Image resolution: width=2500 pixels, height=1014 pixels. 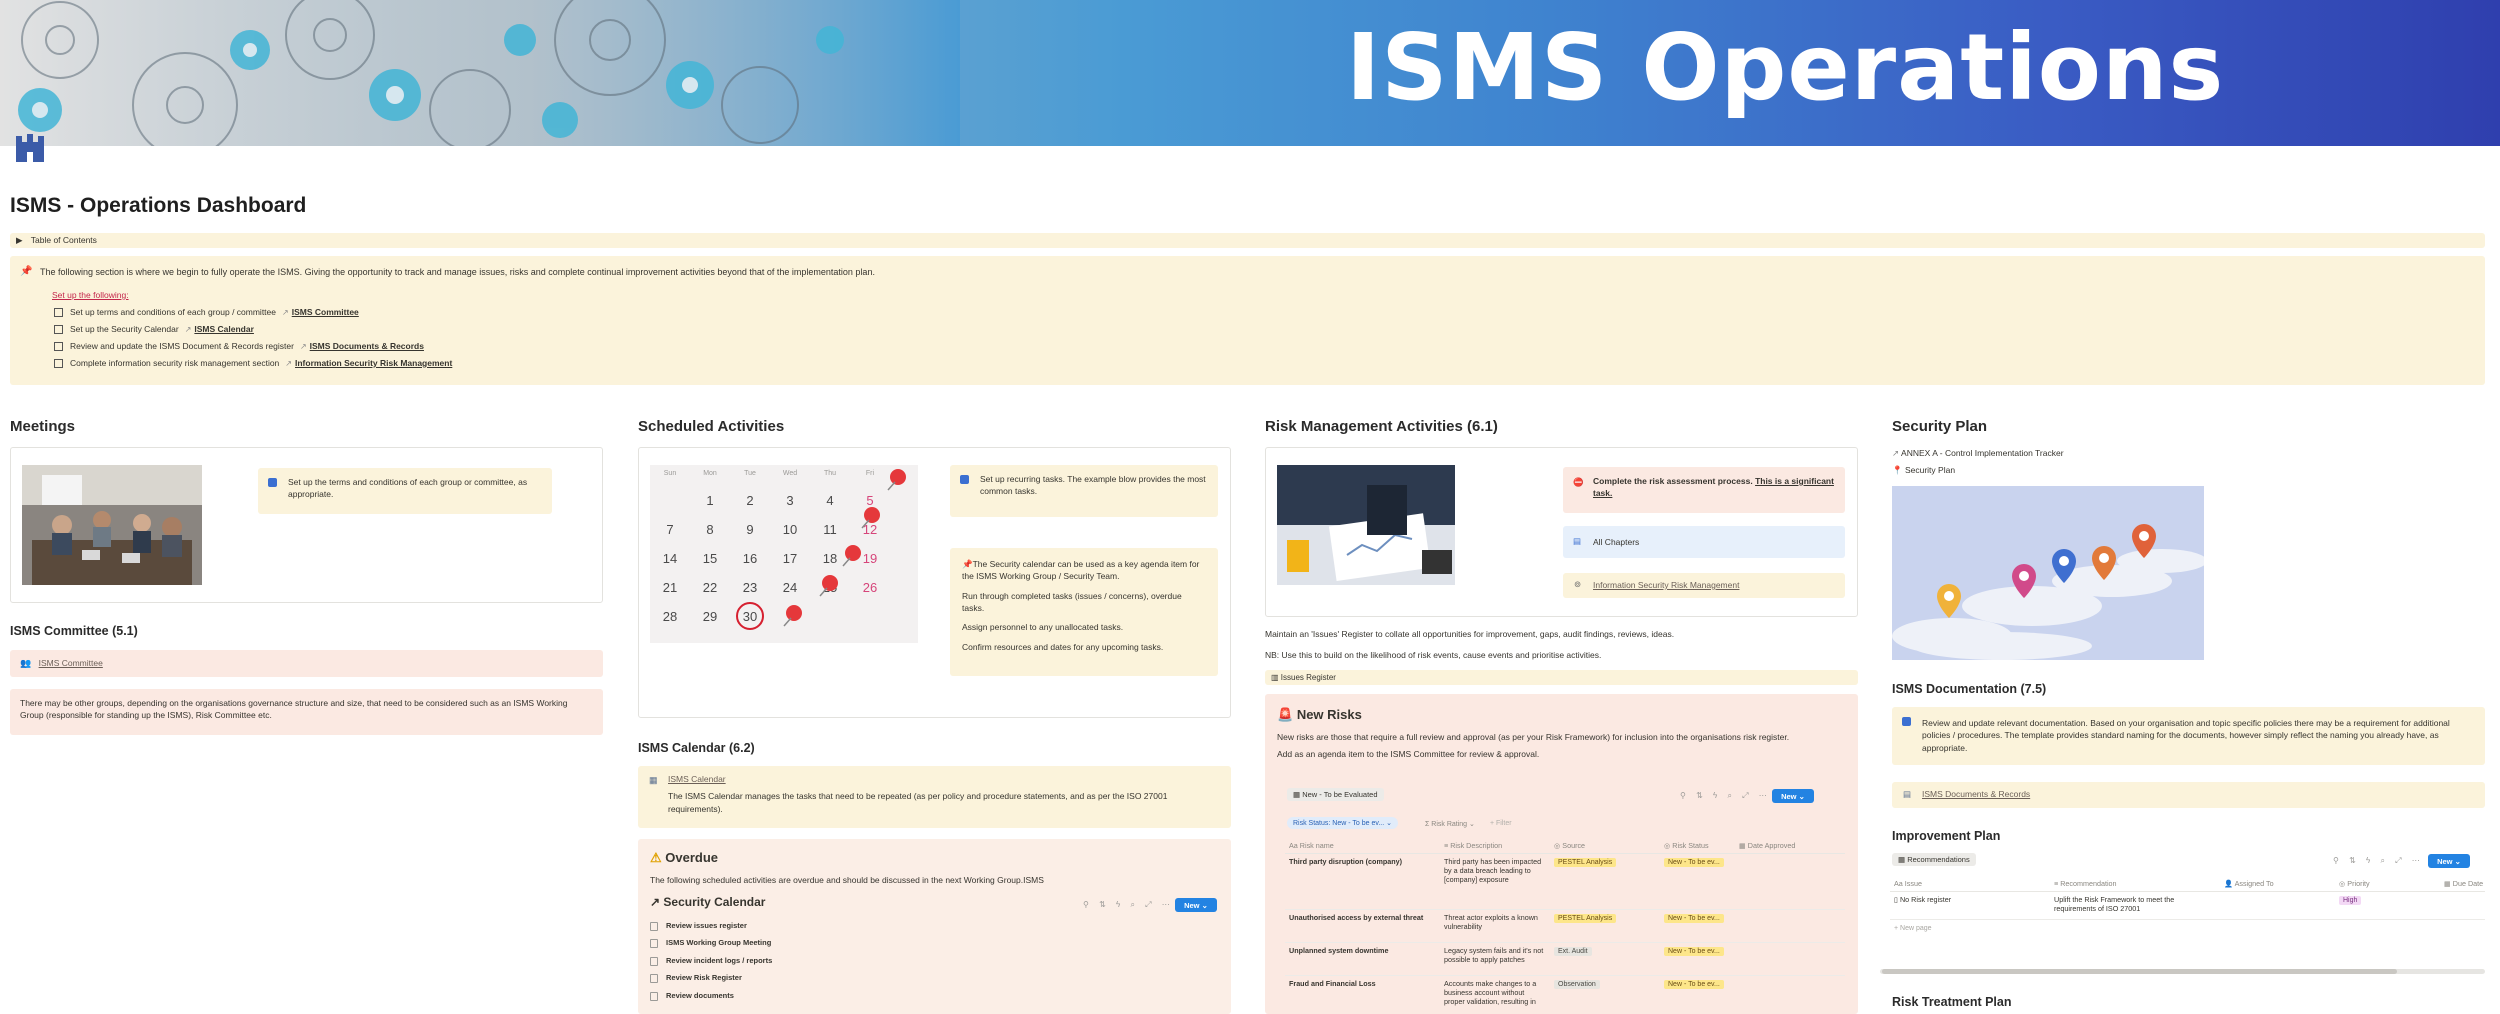 I want to click on column-label: Due Date, so click(x=2468, y=883).